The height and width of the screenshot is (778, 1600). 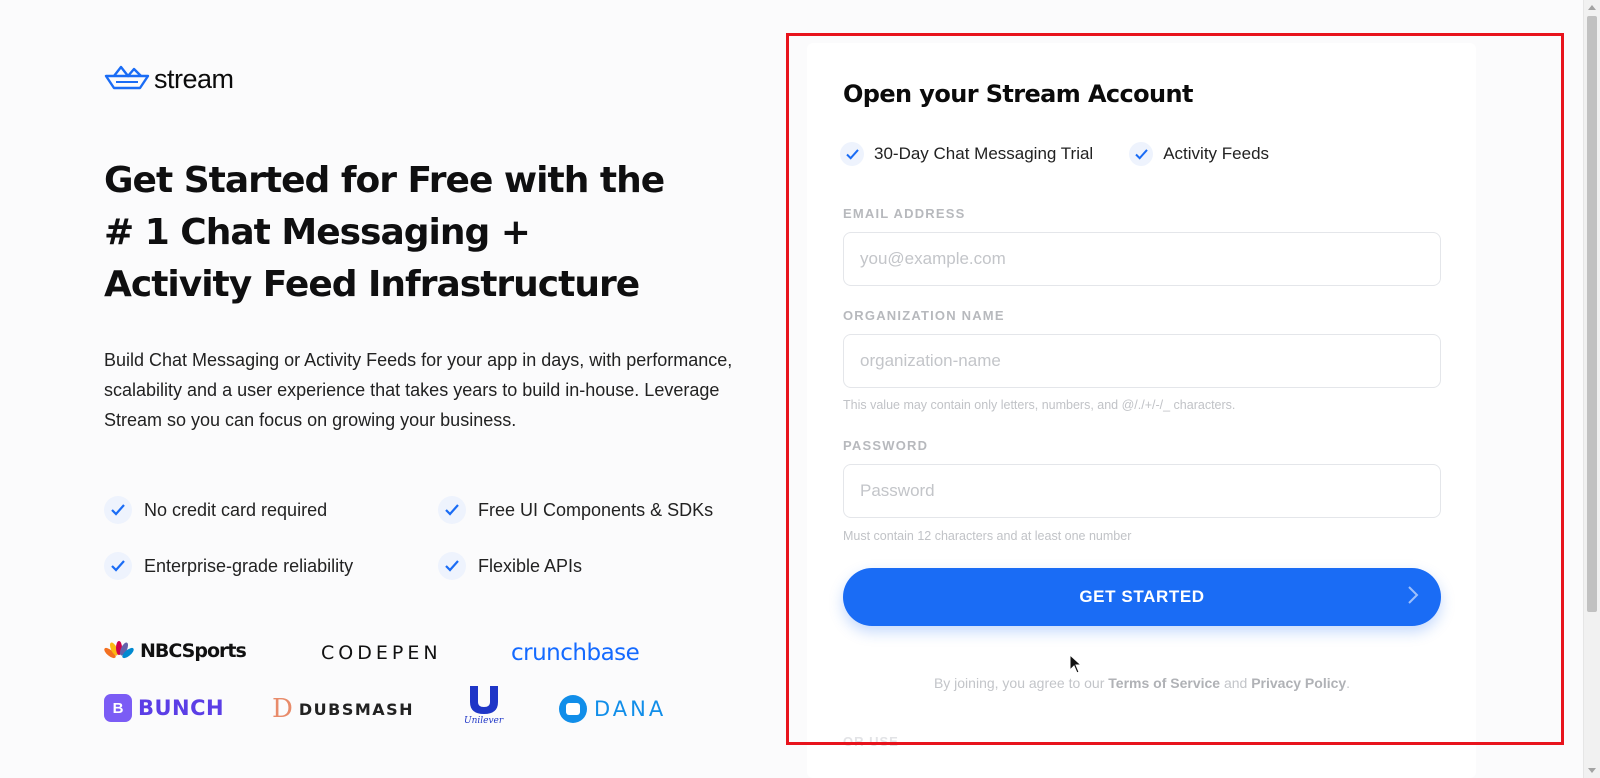 What do you see at coordinates (317, 232) in the screenshot?
I see `headline-line-2: # 1 Chat Messaging +` at bounding box center [317, 232].